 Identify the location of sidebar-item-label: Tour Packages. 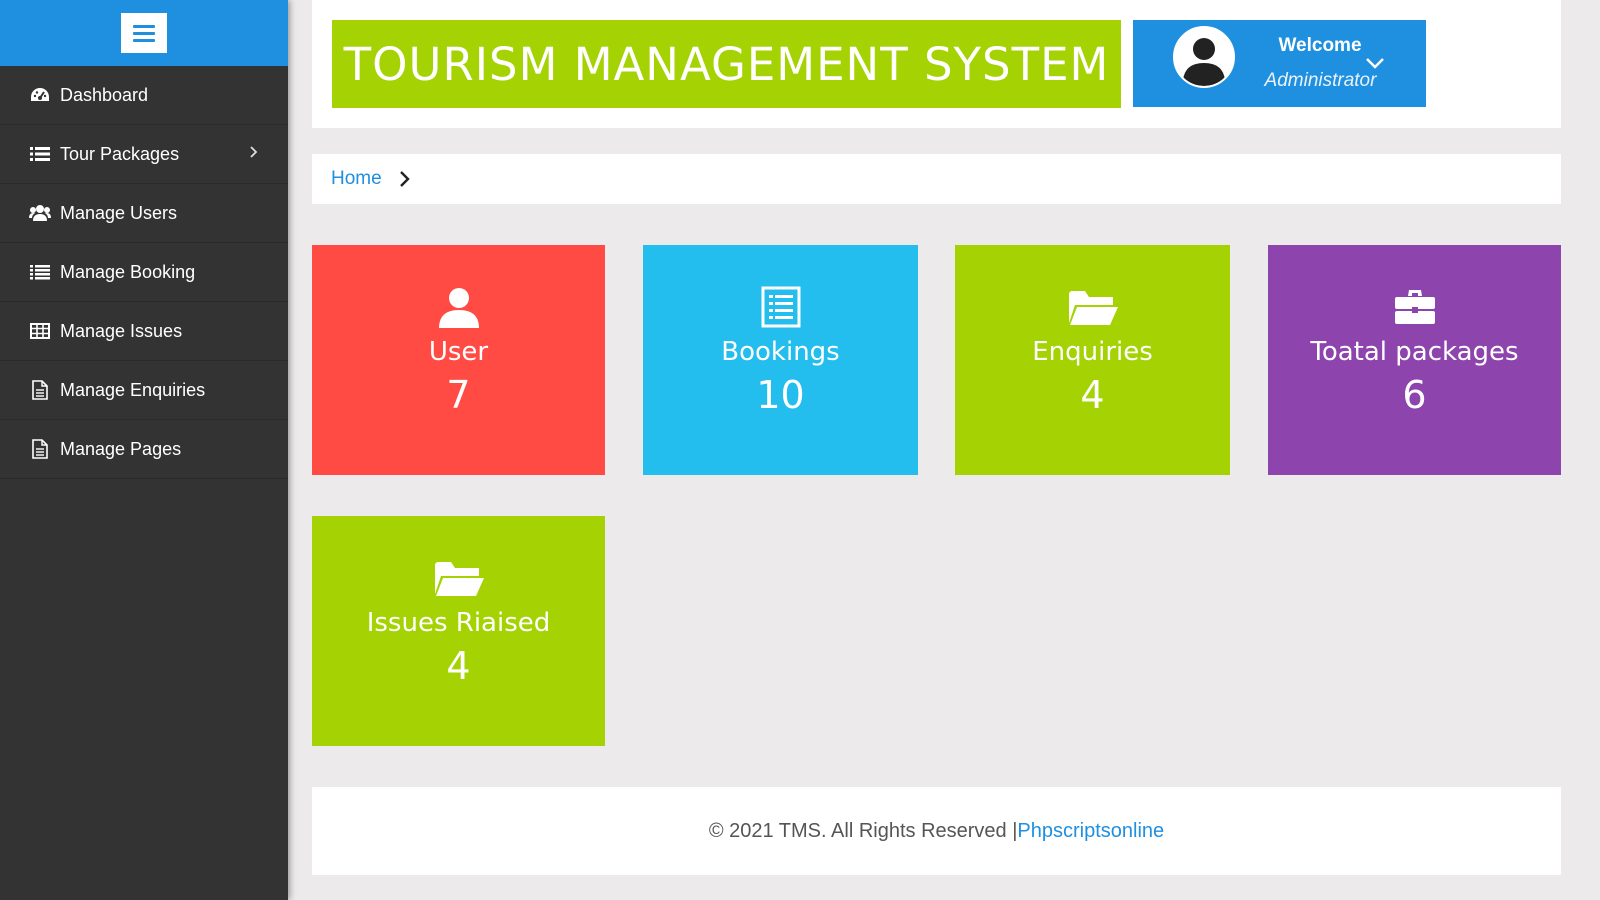
(120, 153).